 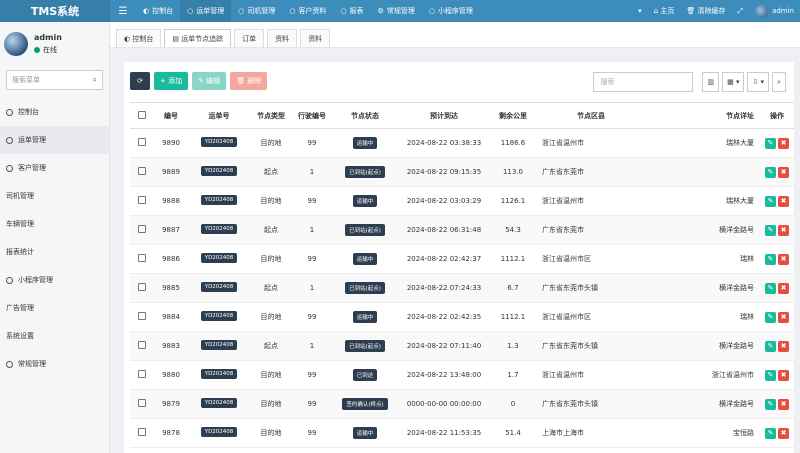 What do you see at coordinates (54, 280) in the screenshot?
I see `sidebar-item-miniprogram: 小程序管理` at bounding box center [54, 280].